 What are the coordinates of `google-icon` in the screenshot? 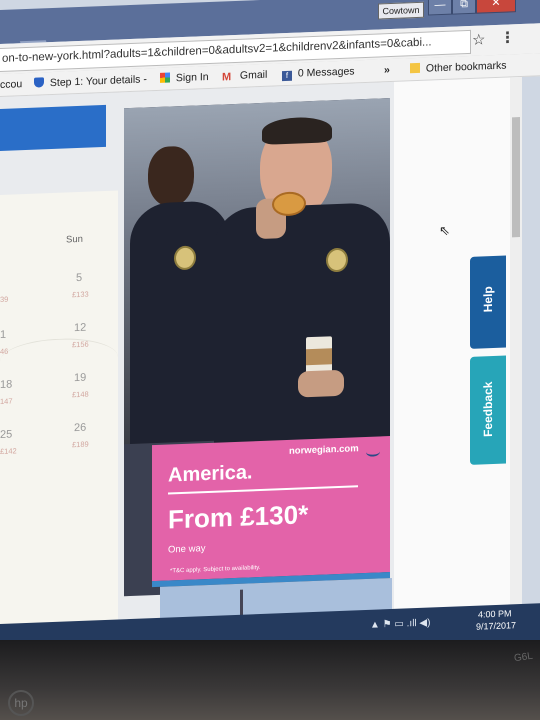 It's located at (165, 77).